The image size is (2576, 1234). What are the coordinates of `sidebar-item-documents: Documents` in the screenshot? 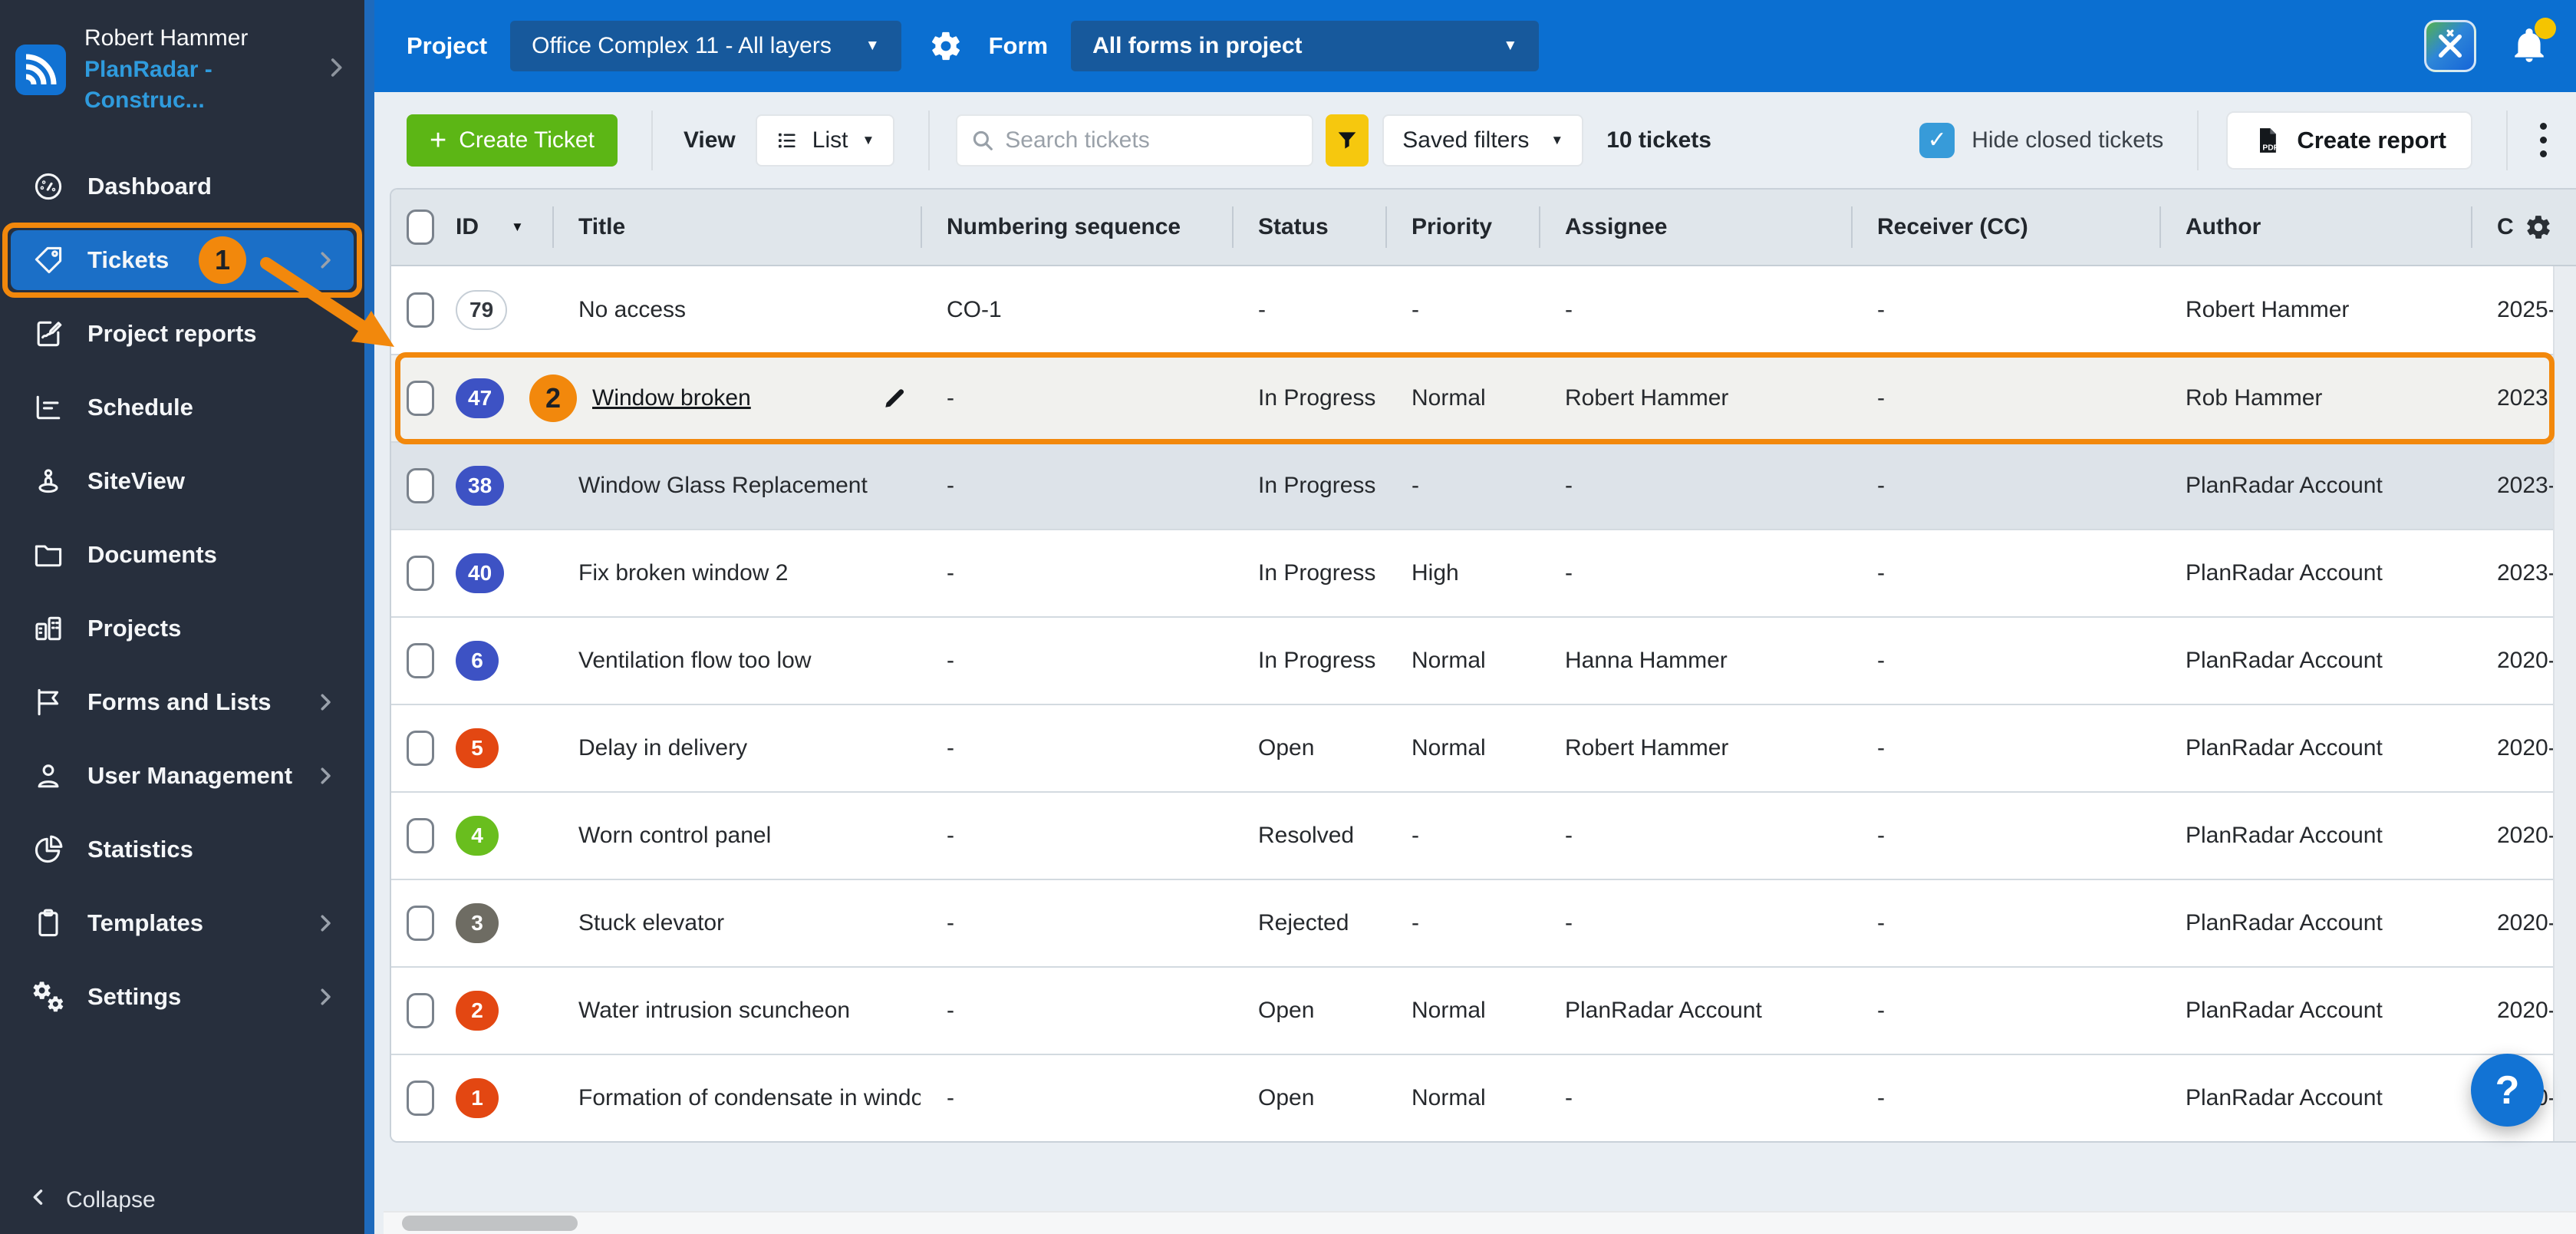 It's located at (182, 555).